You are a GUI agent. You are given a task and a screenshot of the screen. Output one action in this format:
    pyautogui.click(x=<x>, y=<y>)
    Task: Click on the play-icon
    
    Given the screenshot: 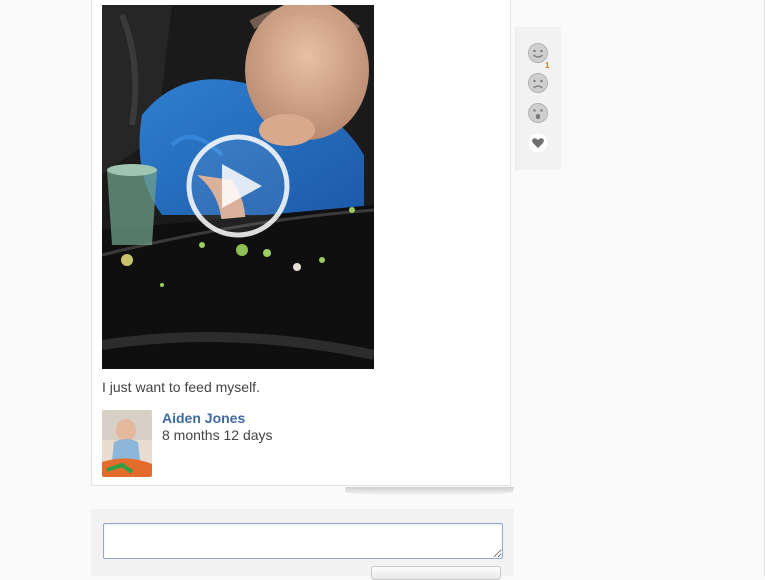 What is the action you would take?
    pyautogui.click(x=238, y=186)
    